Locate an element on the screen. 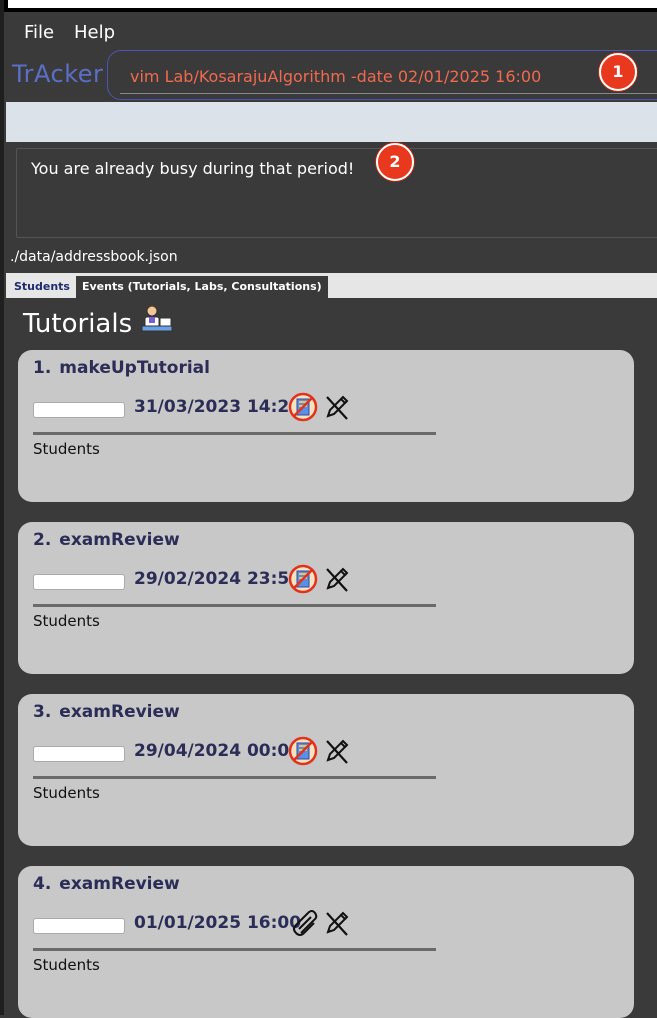 The image size is (657, 1018). event-card: 4. examReview 01/01/2025 16:00 Students is located at coordinates (326, 942).